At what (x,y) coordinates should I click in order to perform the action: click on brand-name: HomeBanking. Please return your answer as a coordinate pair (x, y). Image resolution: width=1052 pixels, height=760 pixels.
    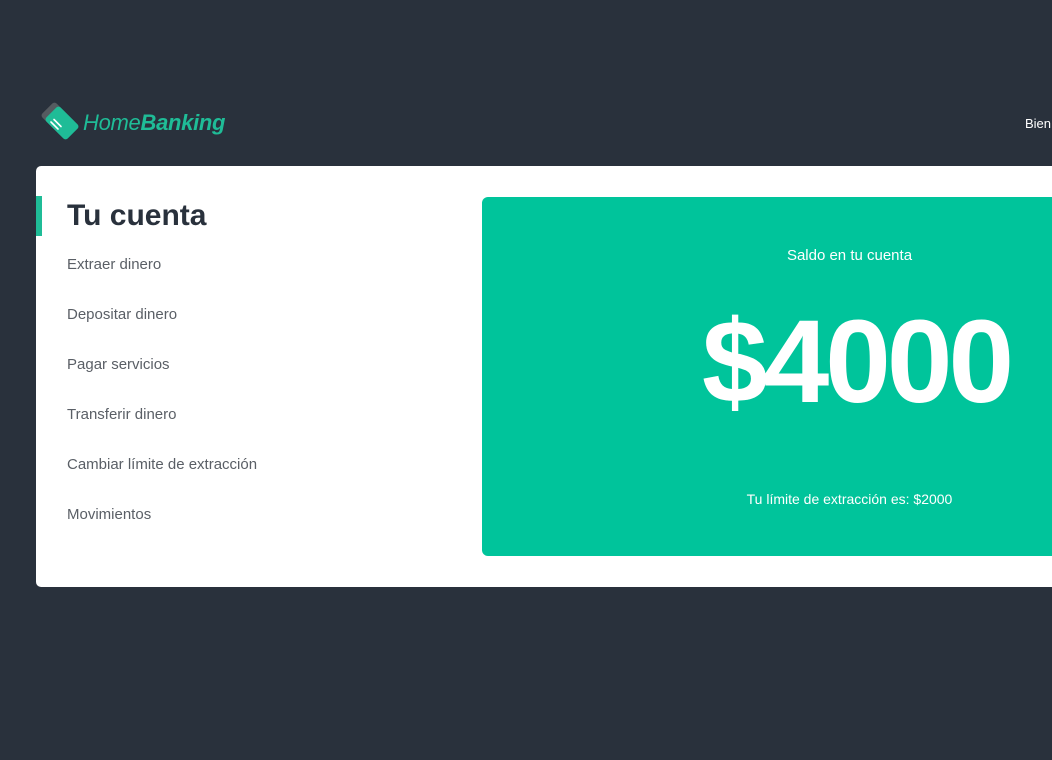
    Looking at the image, I should click on (154, 123).